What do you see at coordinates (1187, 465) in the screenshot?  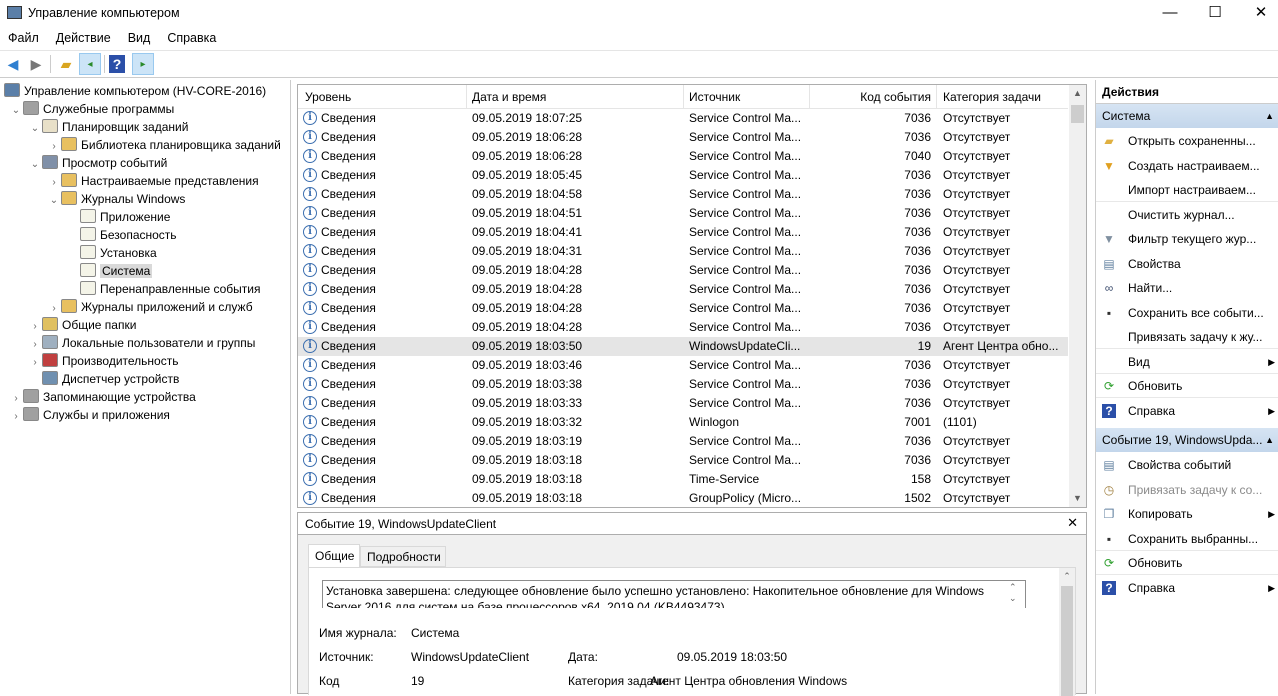 I see `action-item: ▤ Свойства событий` at bounding box center [1187, 465].